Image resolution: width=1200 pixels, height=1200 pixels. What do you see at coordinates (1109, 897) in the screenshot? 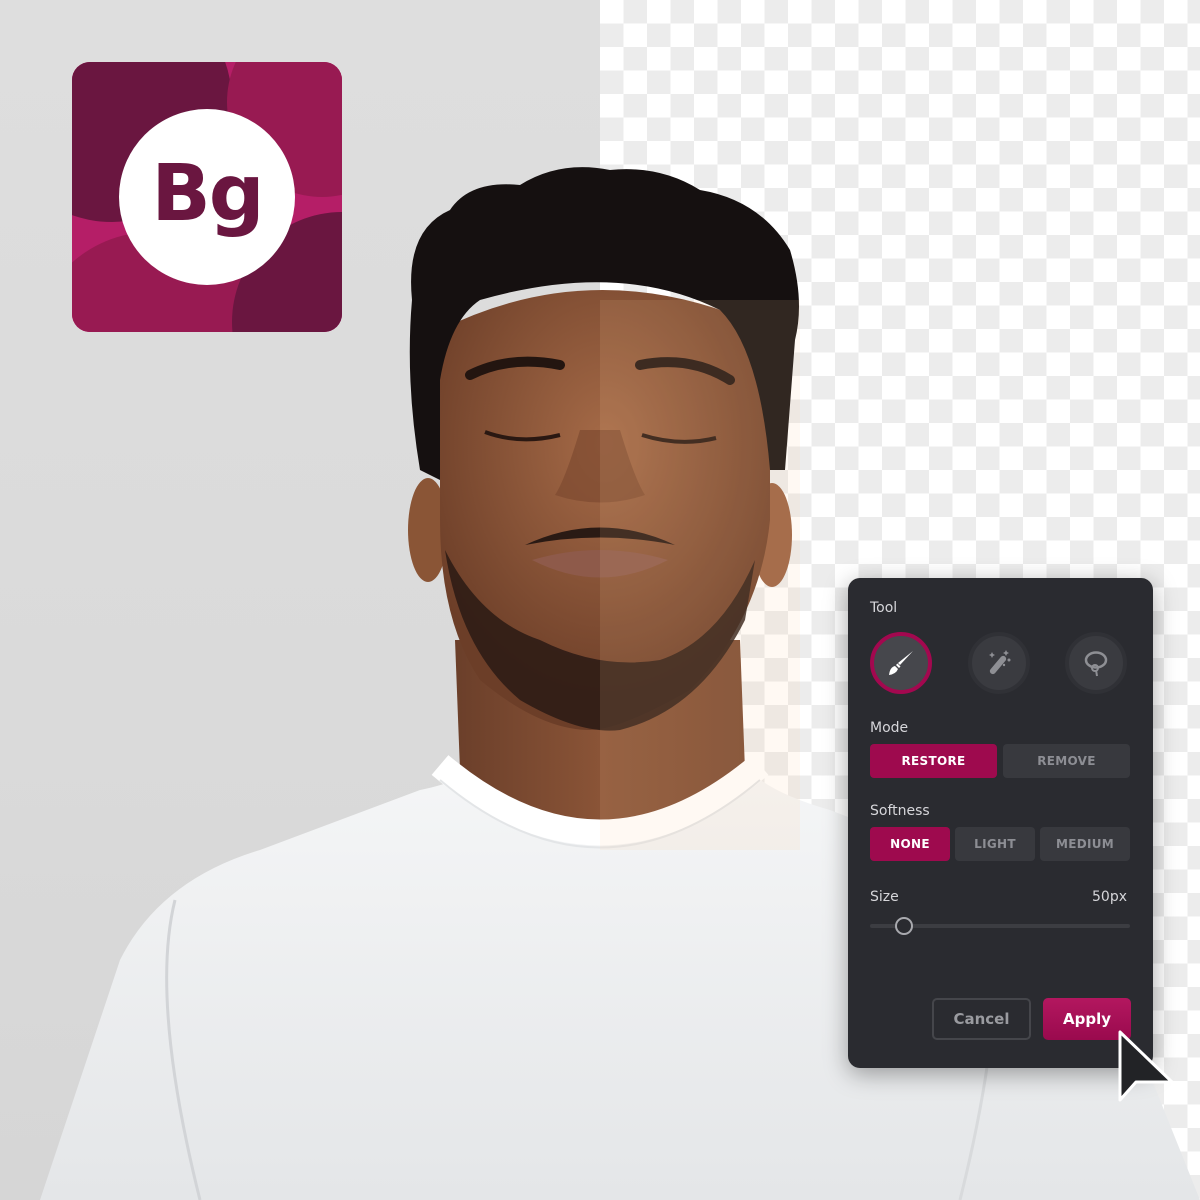
I see `size-value: 50px` at bounding box center [1109, 897].